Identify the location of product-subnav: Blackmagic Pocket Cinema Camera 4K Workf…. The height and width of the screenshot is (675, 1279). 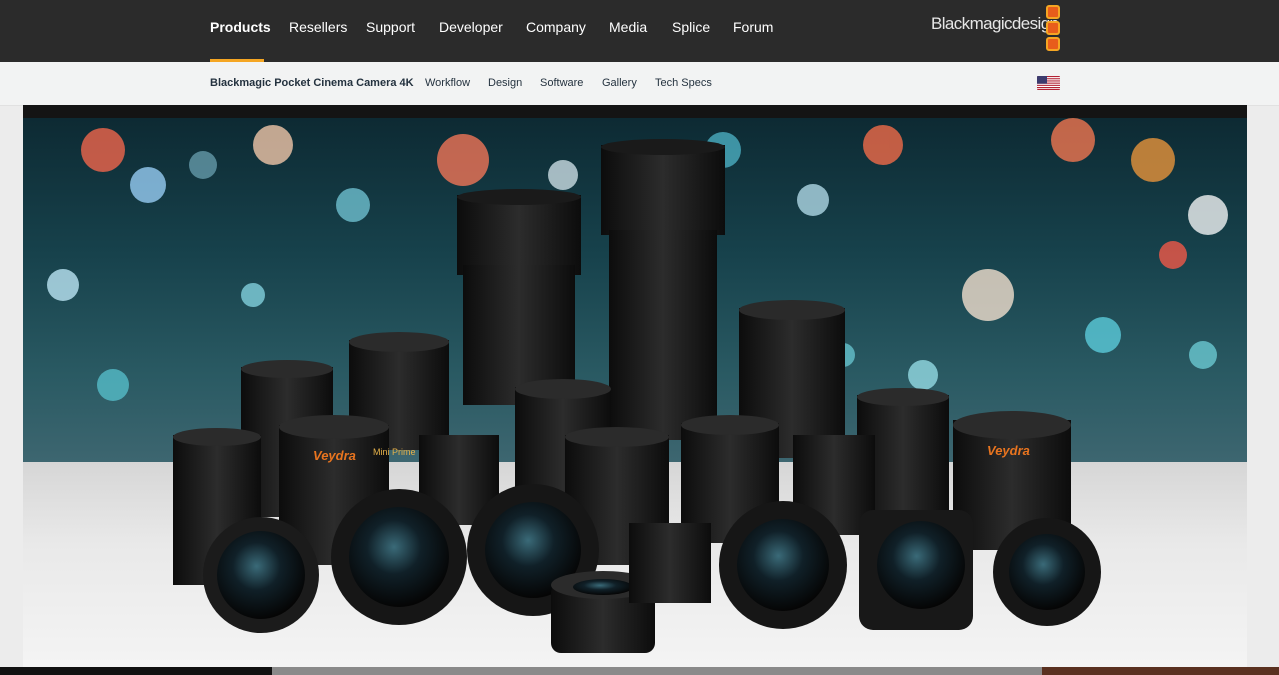
(639, 84).